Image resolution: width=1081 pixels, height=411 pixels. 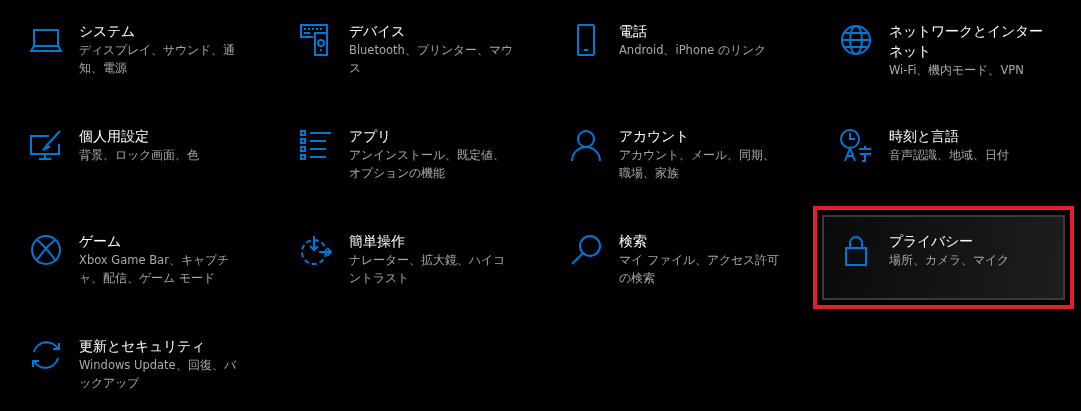 I want to click on clock-language-icon, so click(x=856, y=145).